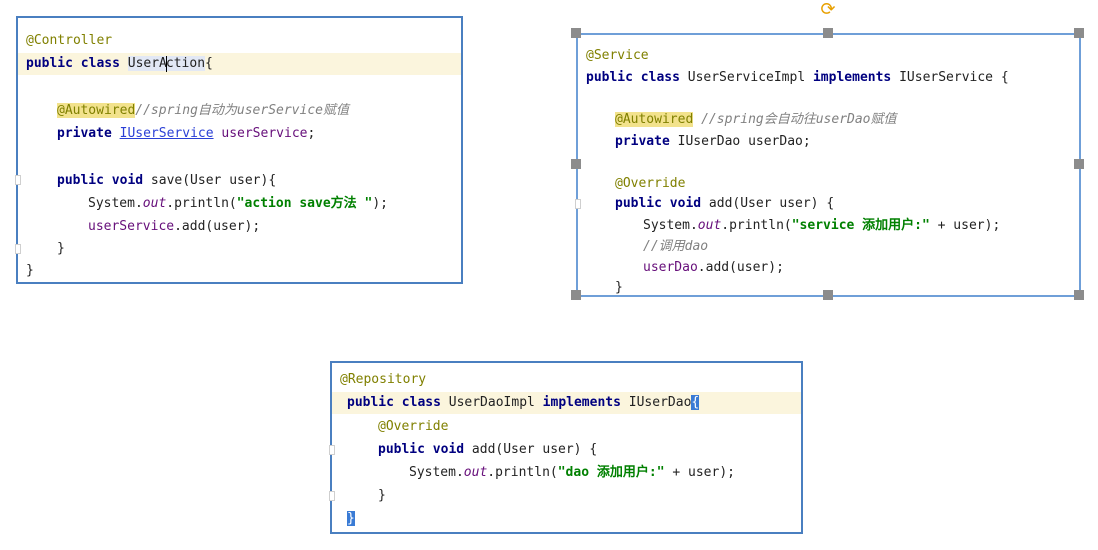 Image resolution: width=1098 pixels, height=550 pixels. Describe the element at coordinates (1079, 295) in the screenshot. I see `resize-handle-bottom-right` at that location.